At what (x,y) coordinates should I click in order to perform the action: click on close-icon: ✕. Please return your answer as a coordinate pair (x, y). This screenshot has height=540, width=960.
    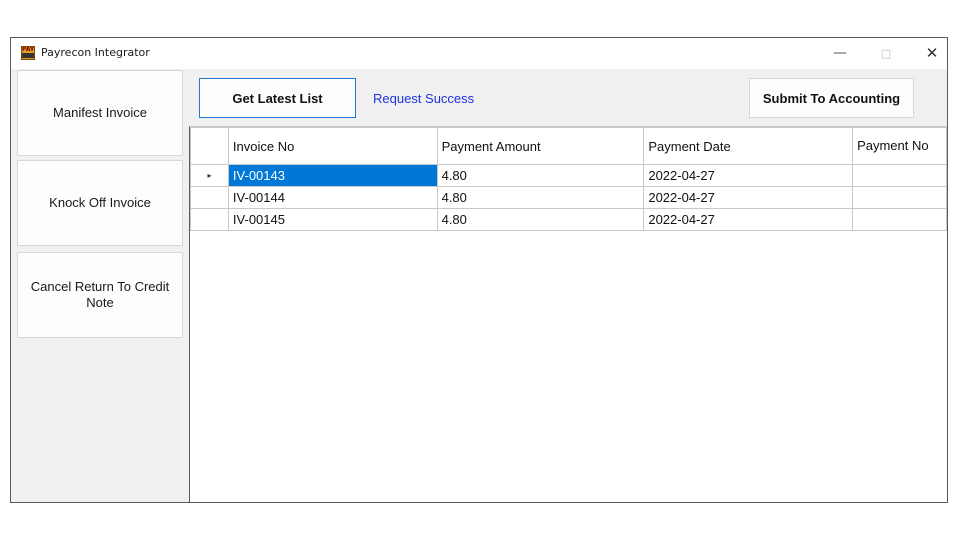
    Looking at the image, I should click on (928, 53).